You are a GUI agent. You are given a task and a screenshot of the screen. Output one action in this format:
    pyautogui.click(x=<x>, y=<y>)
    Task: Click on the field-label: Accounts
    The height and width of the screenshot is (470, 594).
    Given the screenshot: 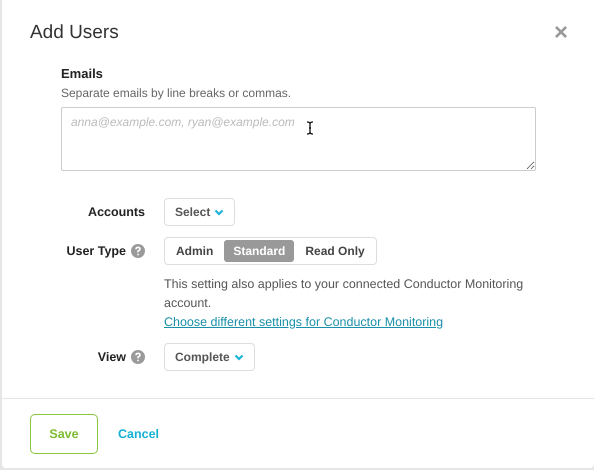 What is the action you would take?
    pyautogui.click(x=116, y=212)
    